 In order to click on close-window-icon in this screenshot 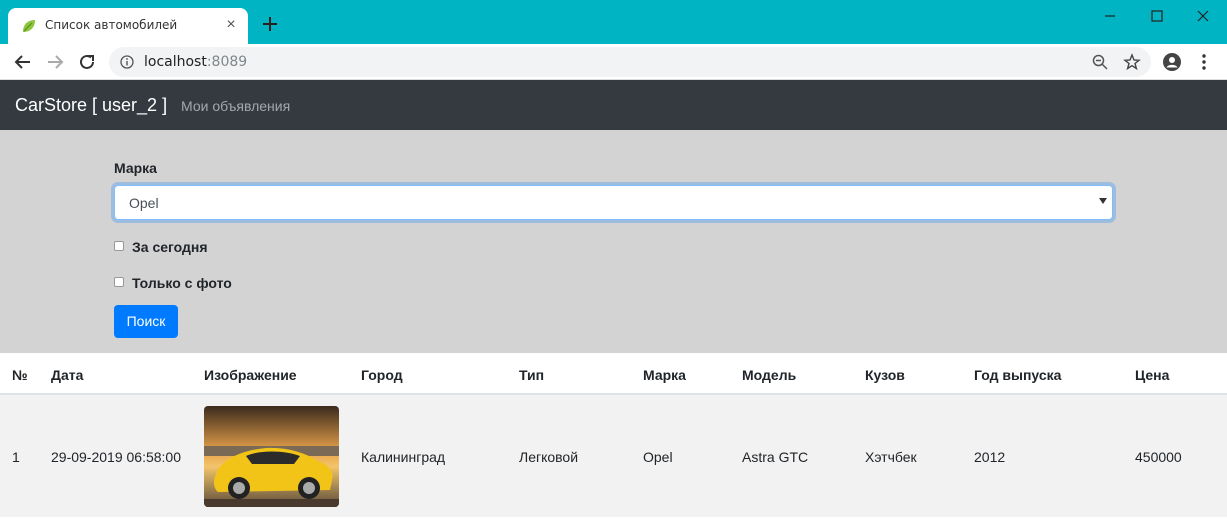, I will do `click(1203, 16)`.